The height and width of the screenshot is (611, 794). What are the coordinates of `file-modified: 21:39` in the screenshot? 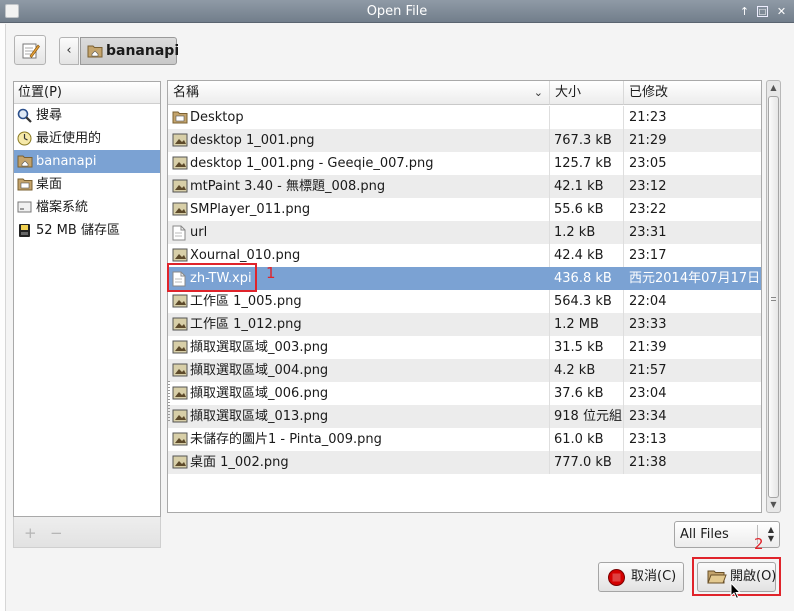 It's located at (648, 347).